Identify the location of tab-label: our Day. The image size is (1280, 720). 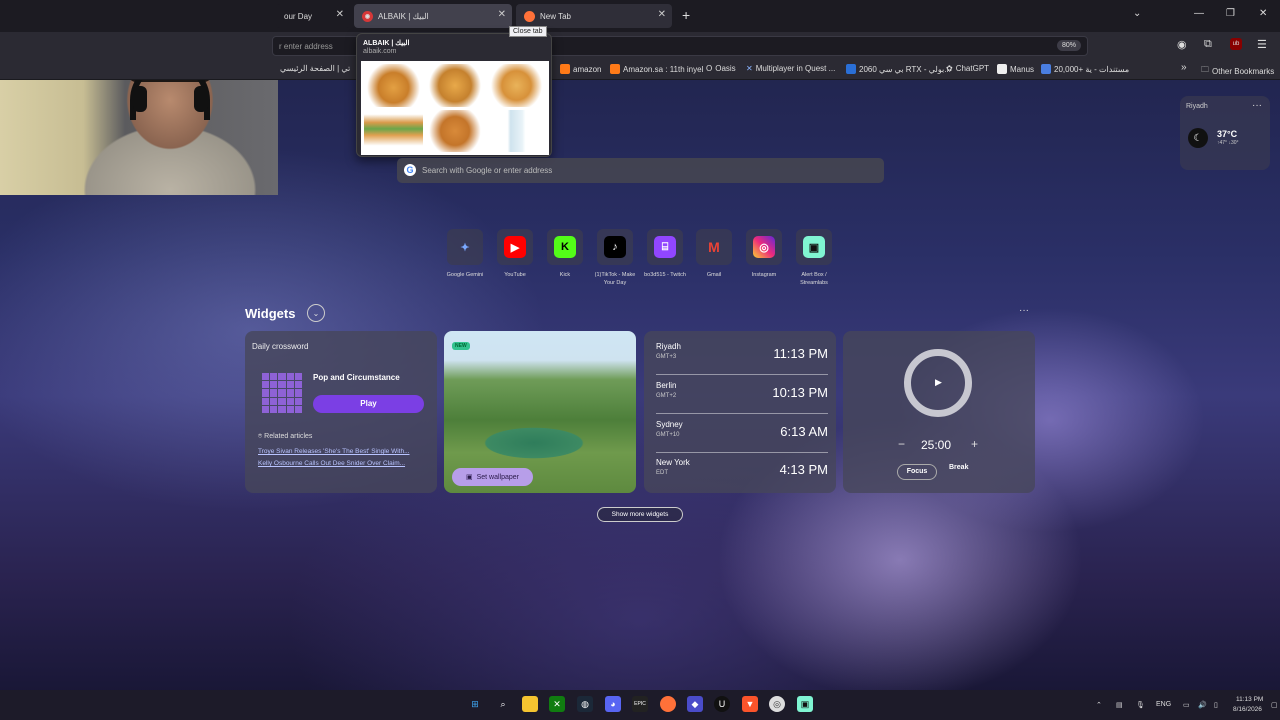
(298, 16).